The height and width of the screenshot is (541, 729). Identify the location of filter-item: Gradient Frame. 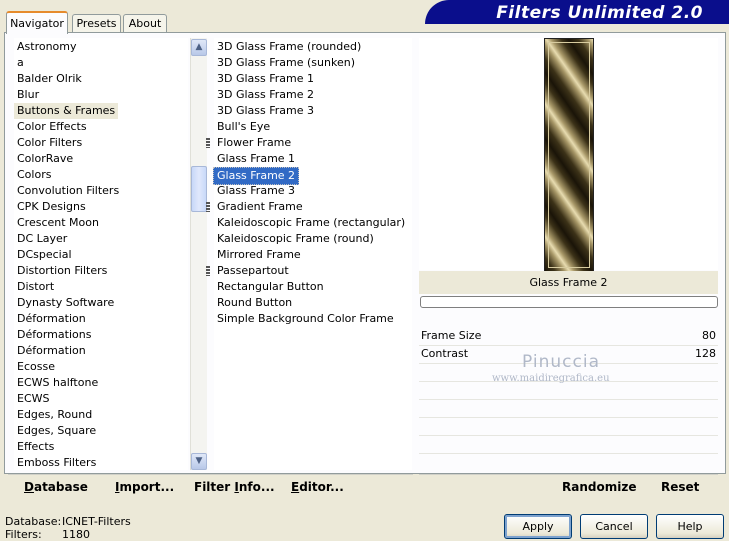
(256, 207).